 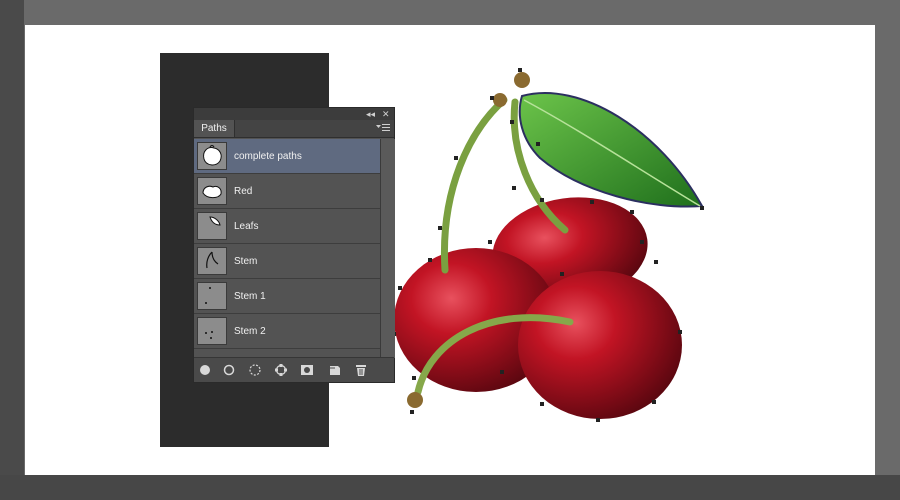 I want to click on panel-menu-icon, so click(x=383, y=128).